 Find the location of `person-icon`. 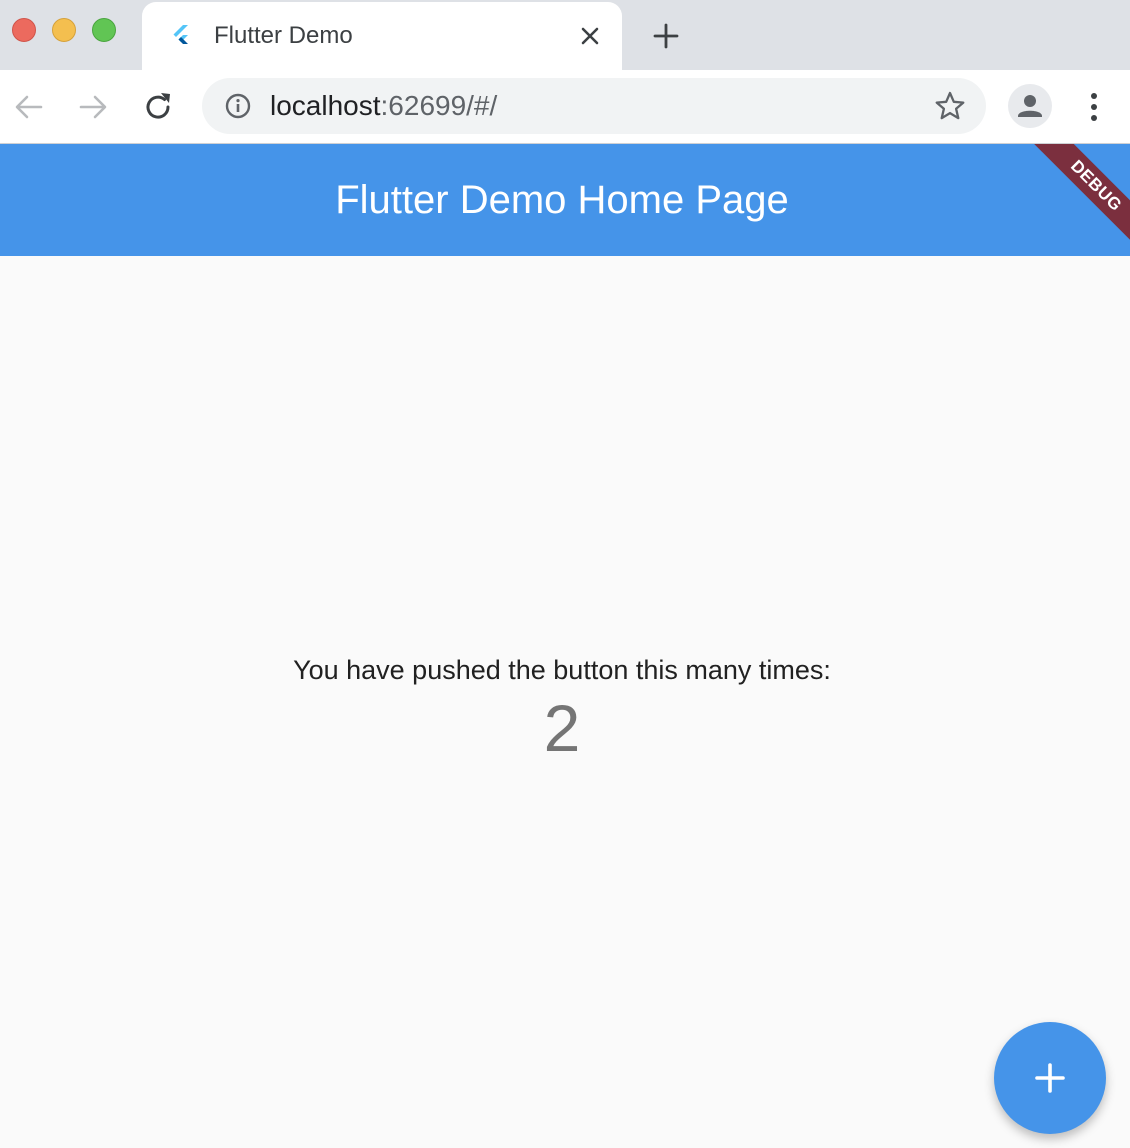

person-icon is located at coordinates (1030, 106).